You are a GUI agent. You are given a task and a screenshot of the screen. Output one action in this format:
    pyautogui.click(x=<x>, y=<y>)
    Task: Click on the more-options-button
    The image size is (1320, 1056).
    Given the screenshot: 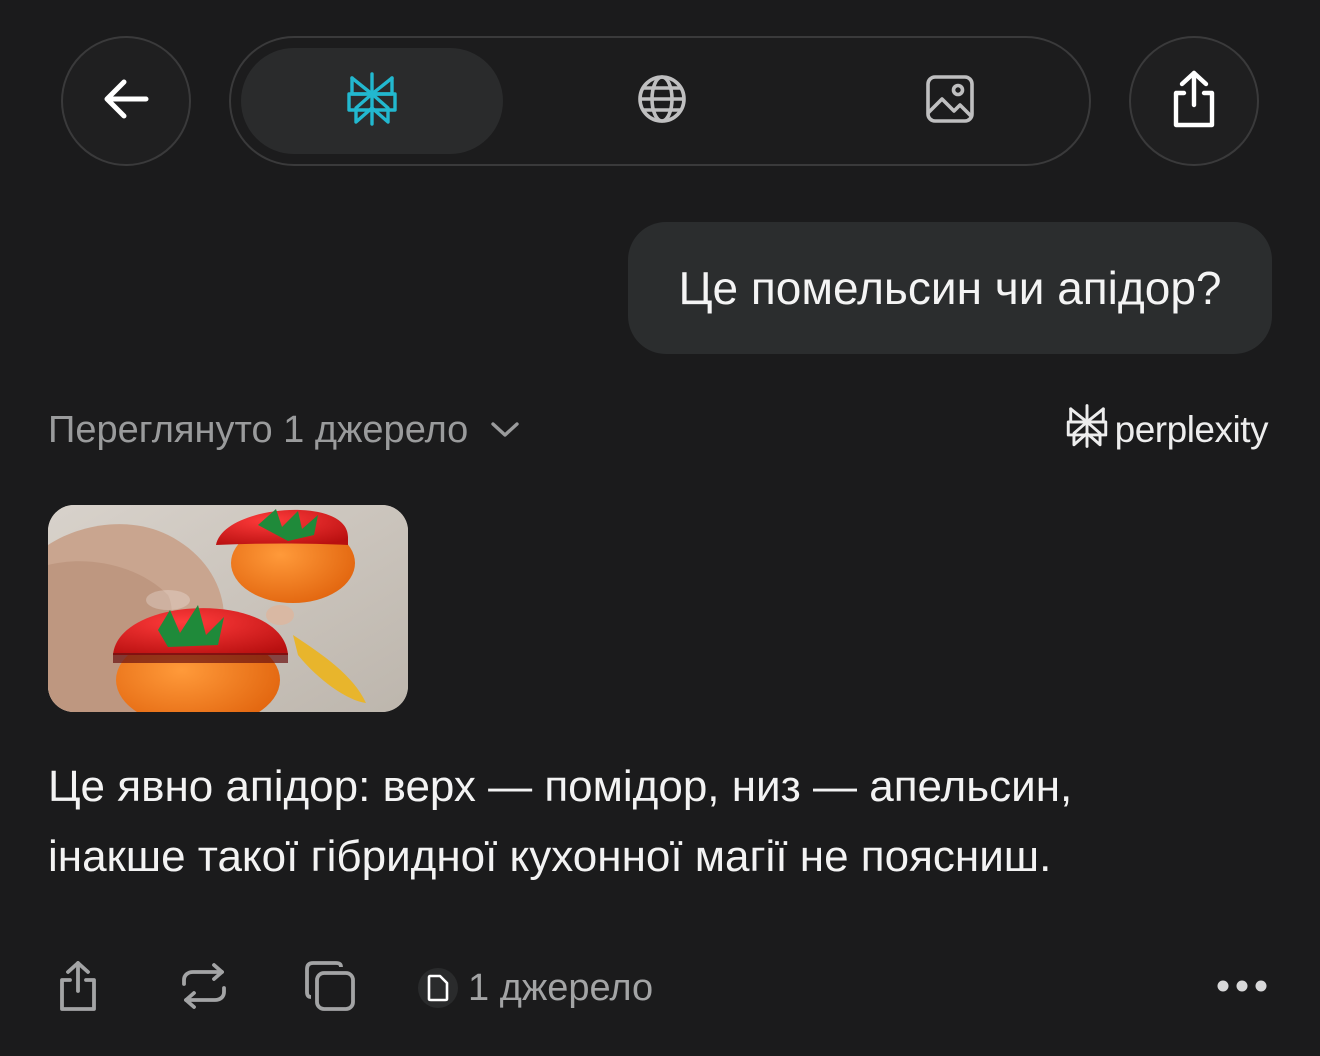 What is the action you would take?
    pyautogui.click(x=1242, y=988)
    